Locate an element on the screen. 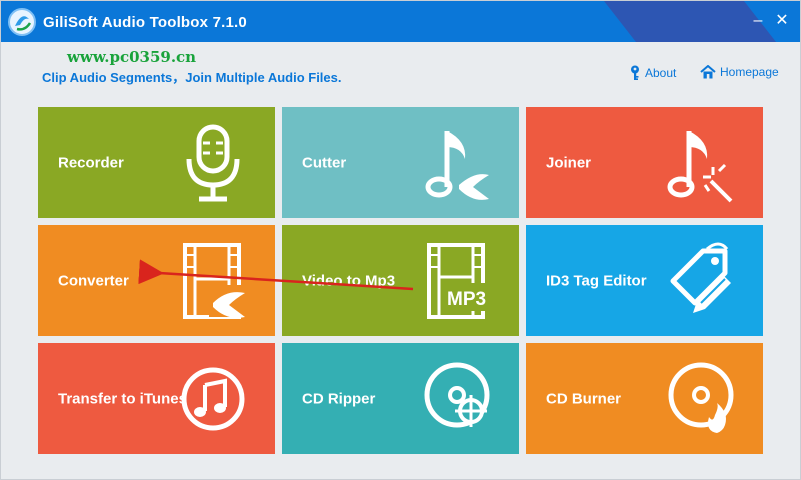  music-note-cut-icon is located at coordinates (457, 163).